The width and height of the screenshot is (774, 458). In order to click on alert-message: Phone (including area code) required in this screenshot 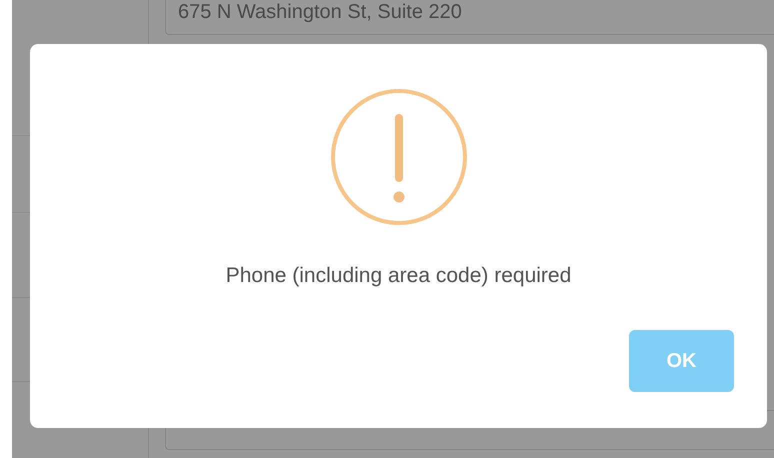, I will do `click(399, 276)`.